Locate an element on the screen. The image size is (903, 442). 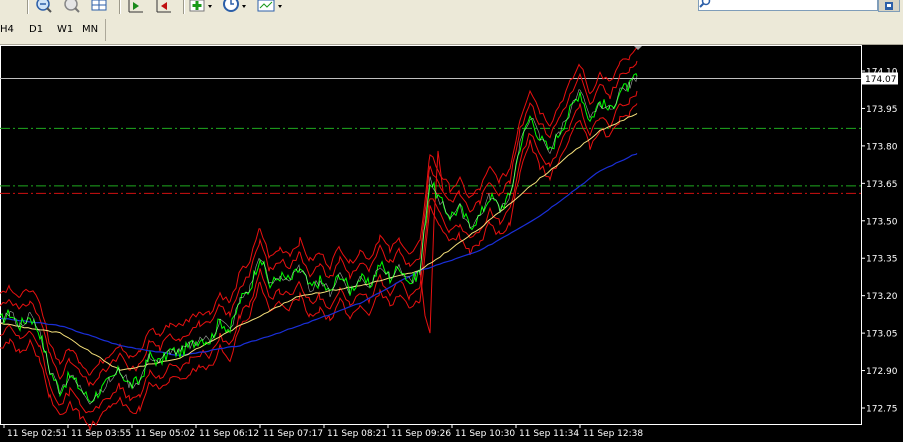
current-price-label: 174.07 is located at coordinates (881, 80).